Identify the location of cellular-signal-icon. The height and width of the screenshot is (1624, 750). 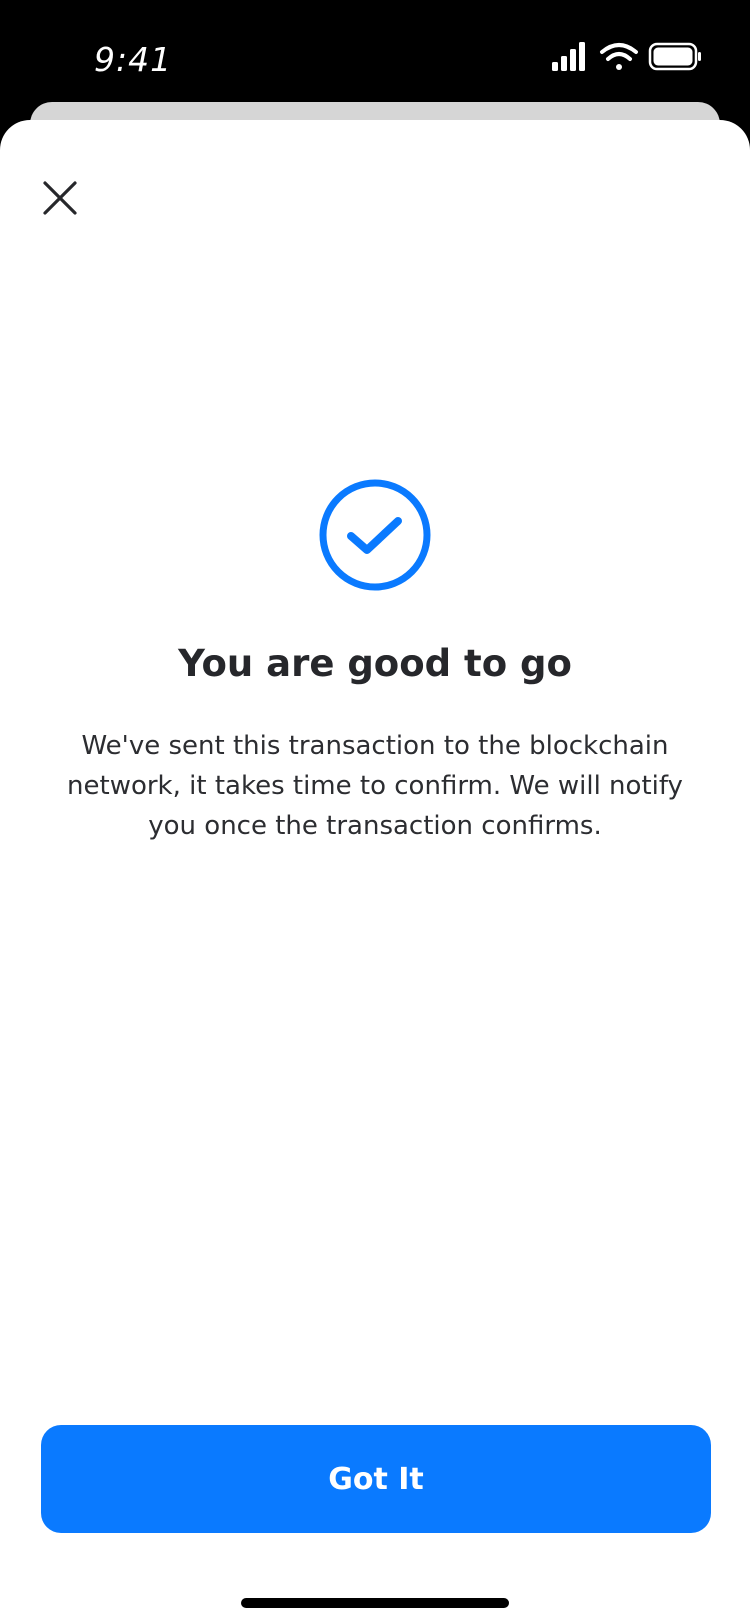
(568, 56).